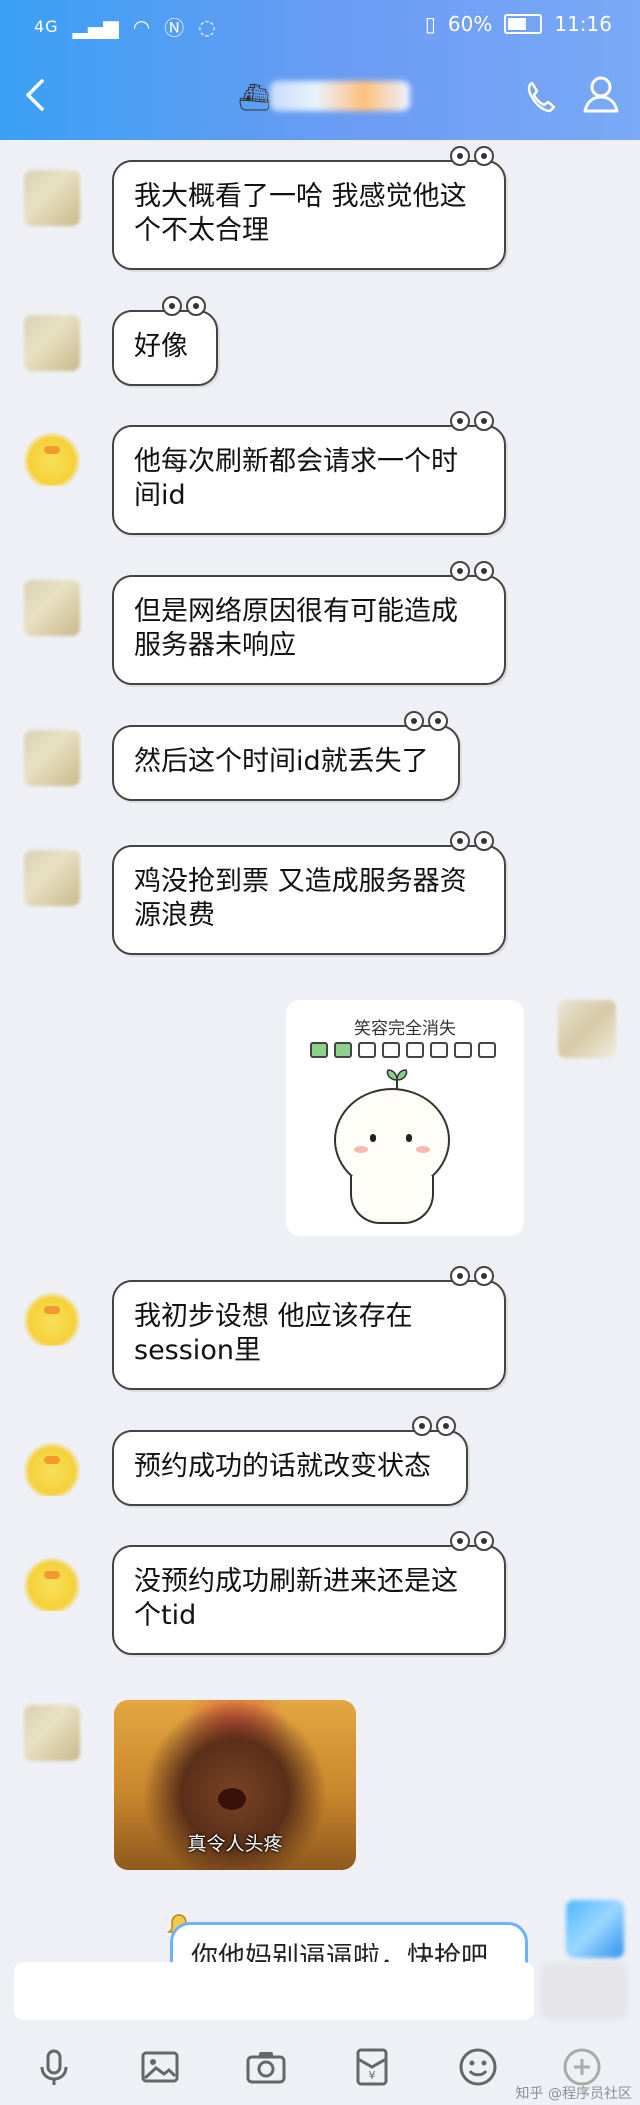 Image resolution: width=640 pixels, height=2105 pixels. I want to click on message-line: 间id, so click(160, 495).